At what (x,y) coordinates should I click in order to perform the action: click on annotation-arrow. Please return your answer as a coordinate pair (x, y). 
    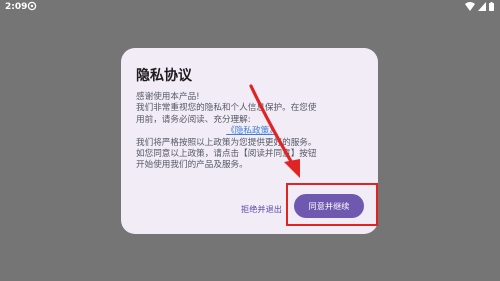
    Looking at the image, I should click on (274, 131).